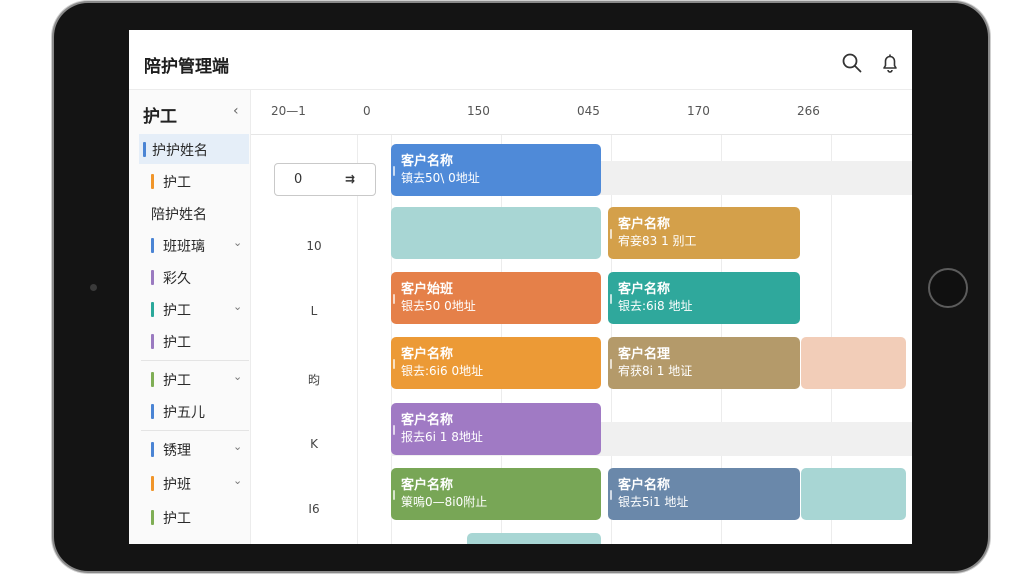 This screenshot has height=576, width=1024. Describe the element at coordinates (496, 170) in the screenshot. I see `schedule-card: 客户名称 镇去50\ 0地址` at that location.